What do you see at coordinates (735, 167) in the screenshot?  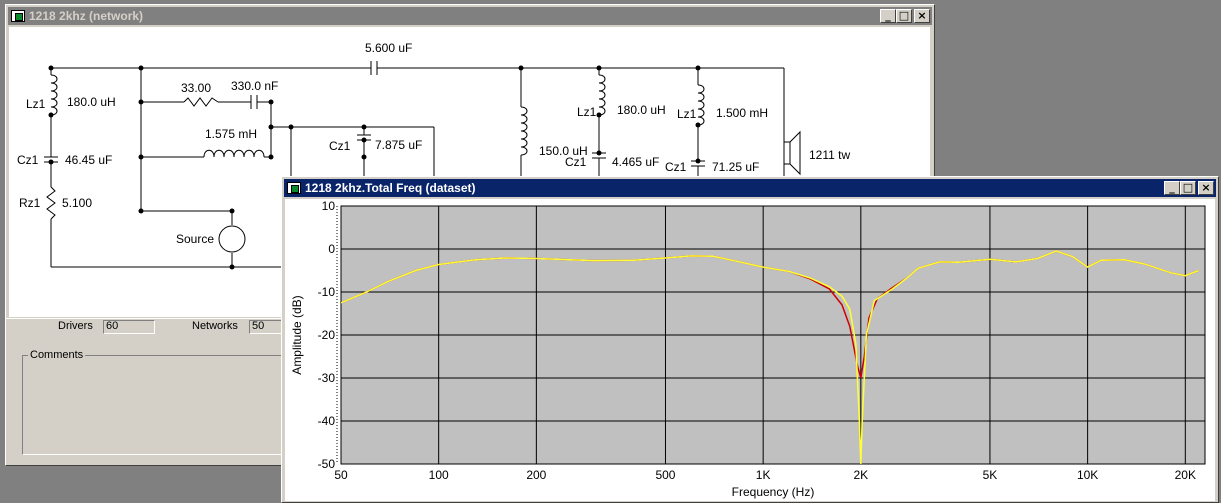 I see `cap-r2-value: 71.25 uF` at bounding box center [735, 167].